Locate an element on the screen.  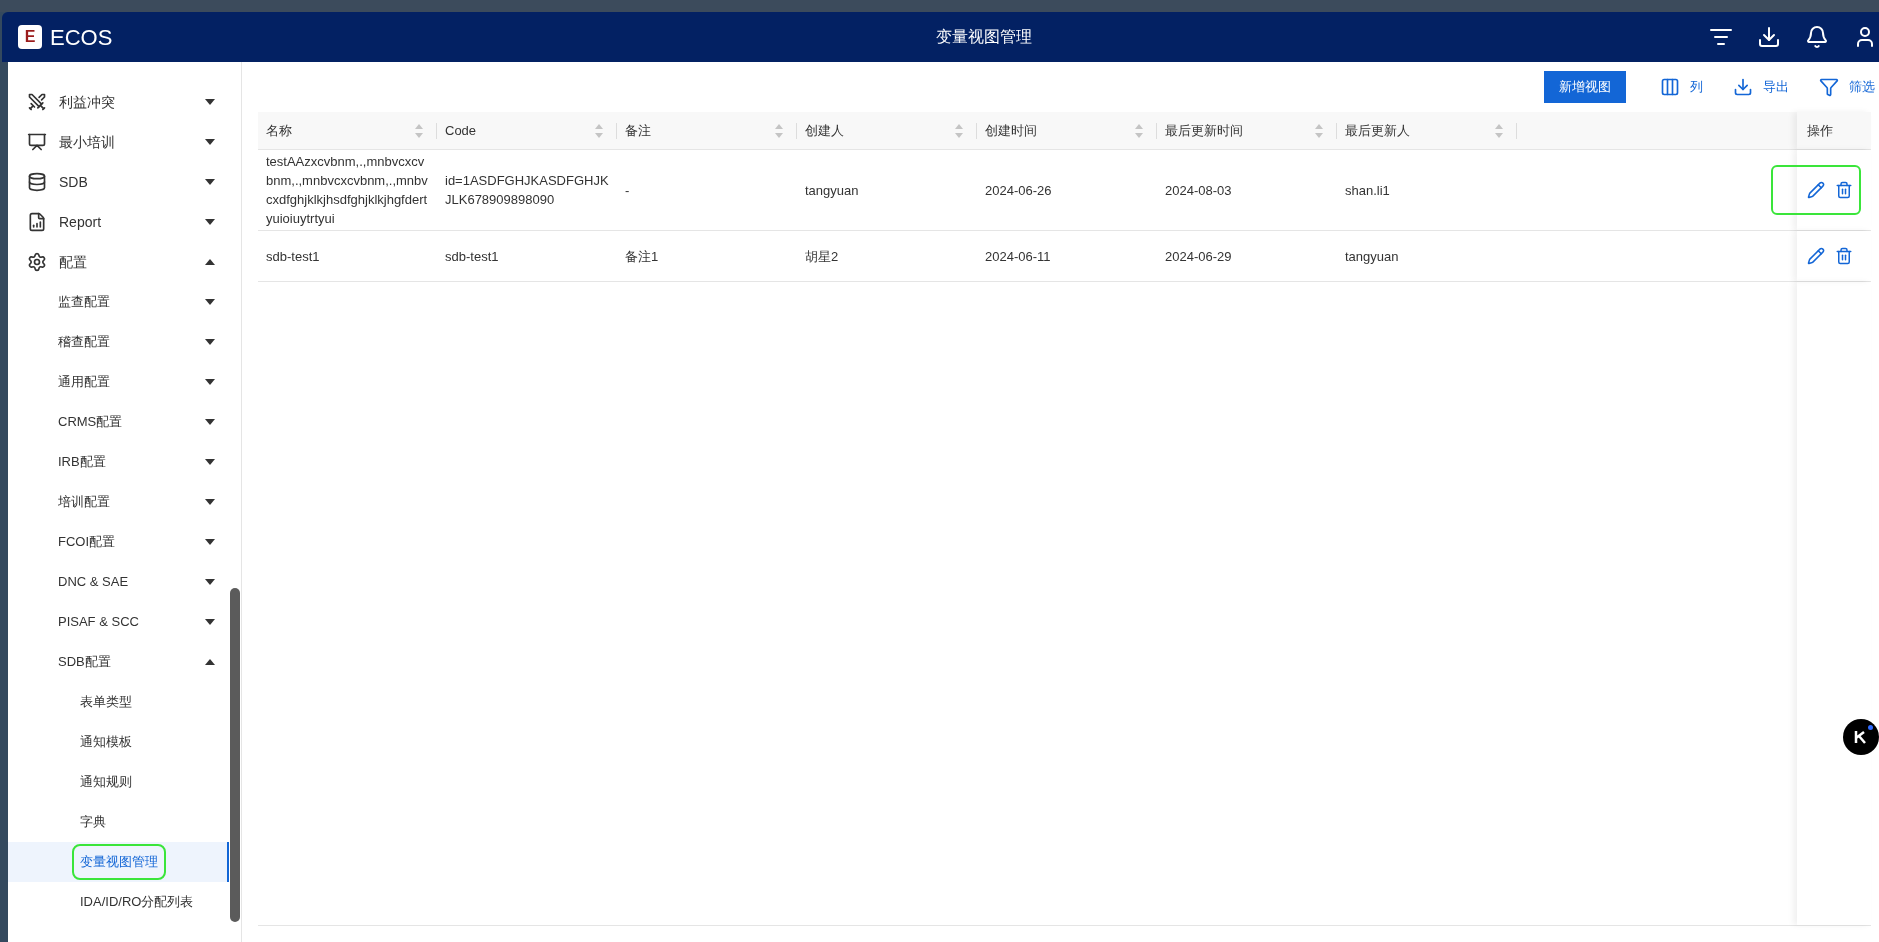
toolbar-button: 列 is located at coordinates (1681, 87).